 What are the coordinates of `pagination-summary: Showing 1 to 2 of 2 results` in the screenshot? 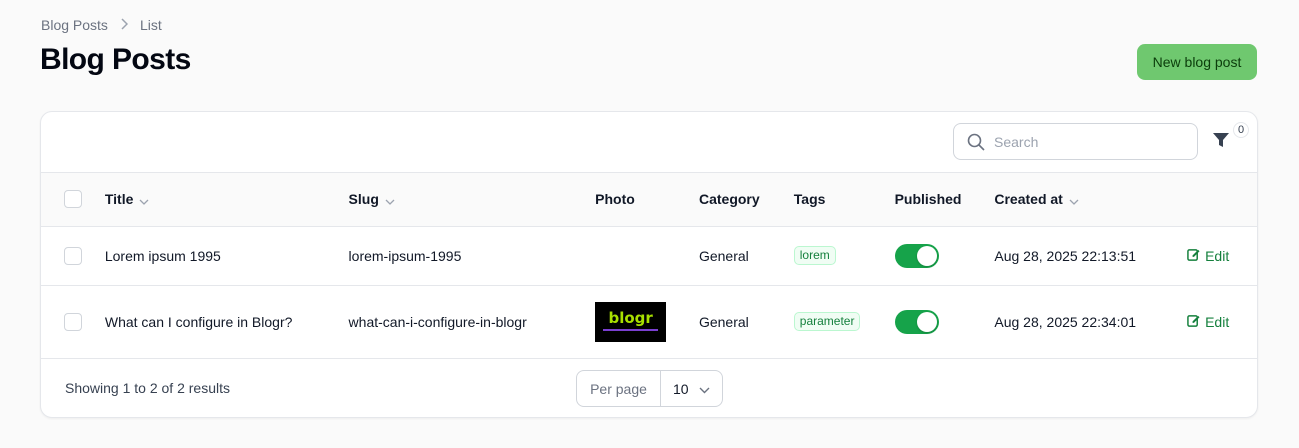 It's located at (147, 388).